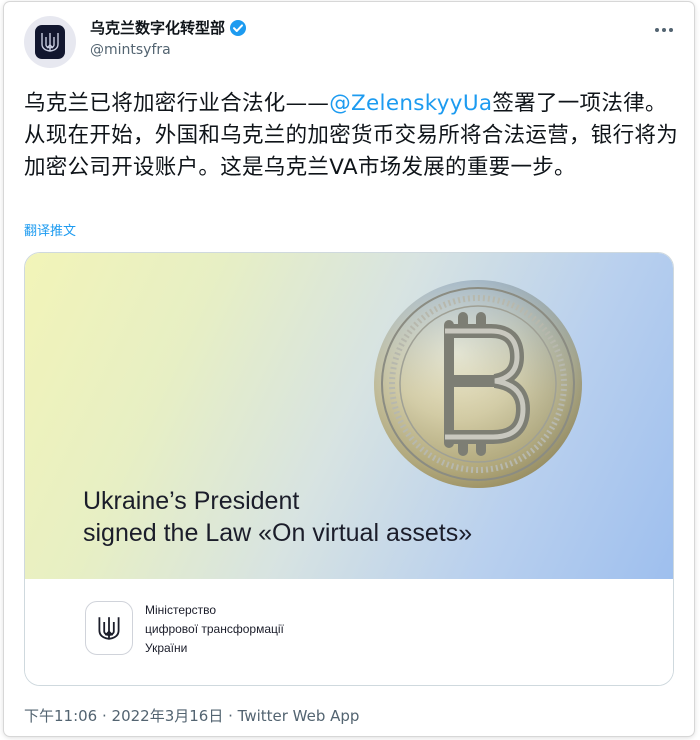 This screenshot has width=700, height=740. I want to click on ministry-line-1: Міністерство, so click(181, 610).